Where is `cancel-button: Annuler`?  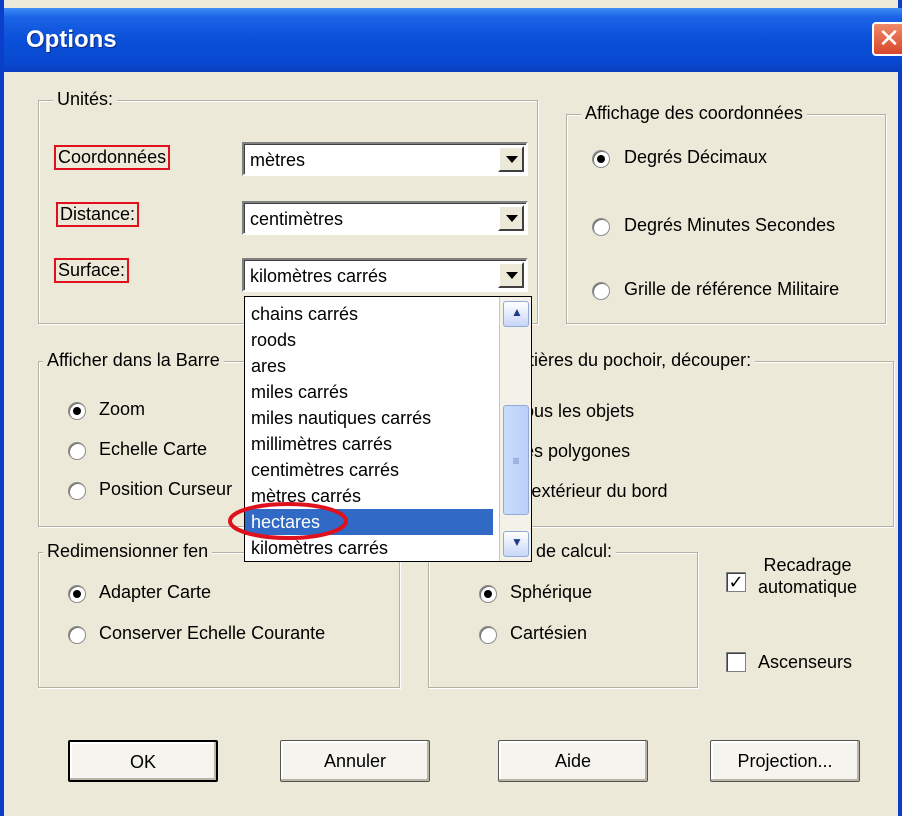 cancel-button: Annuler is located at coordinates (355, 761).